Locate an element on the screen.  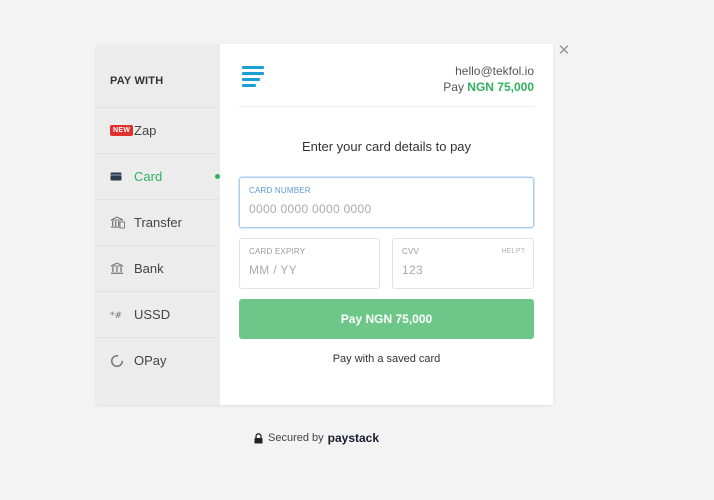
new-badge: NEW is located at coordinates (122, 130).